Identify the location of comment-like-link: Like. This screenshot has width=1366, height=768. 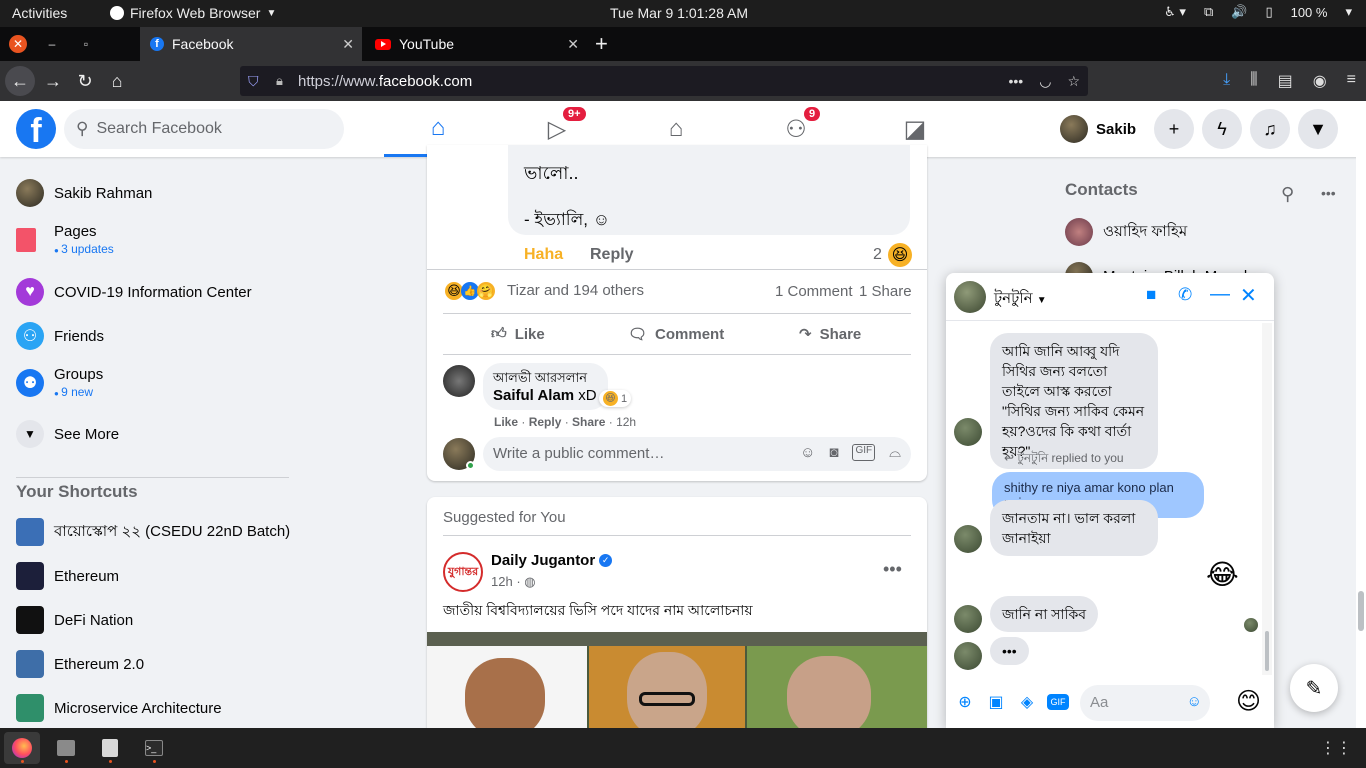
(506, 422).